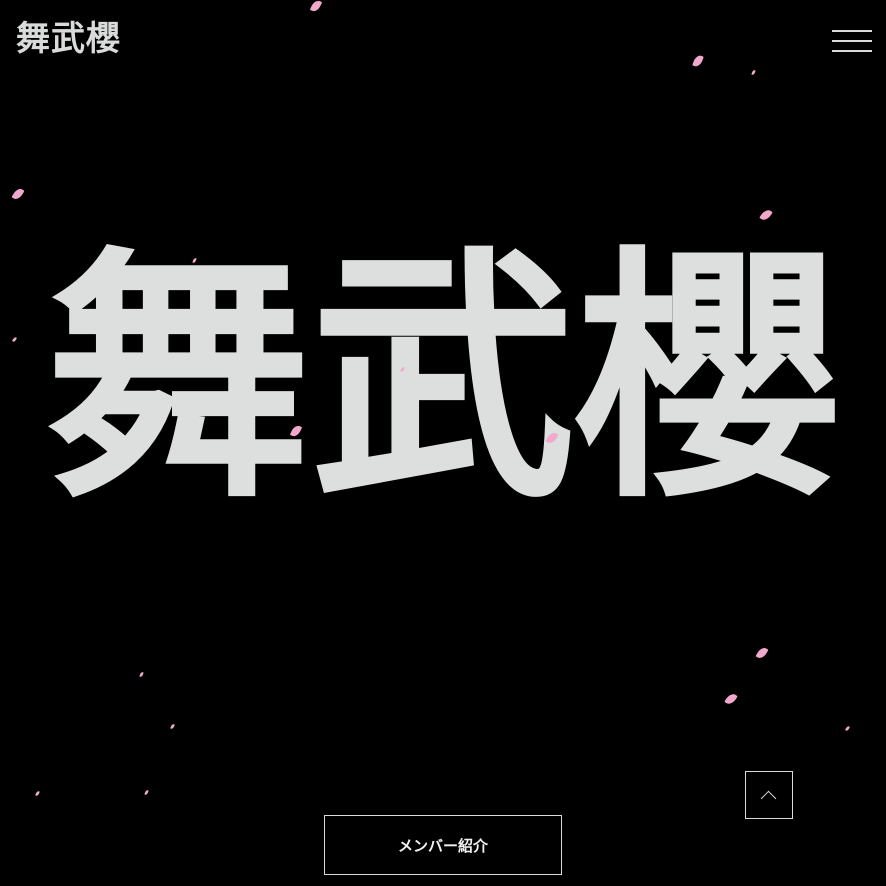  I want to click on menu-button, so click(852, 41).